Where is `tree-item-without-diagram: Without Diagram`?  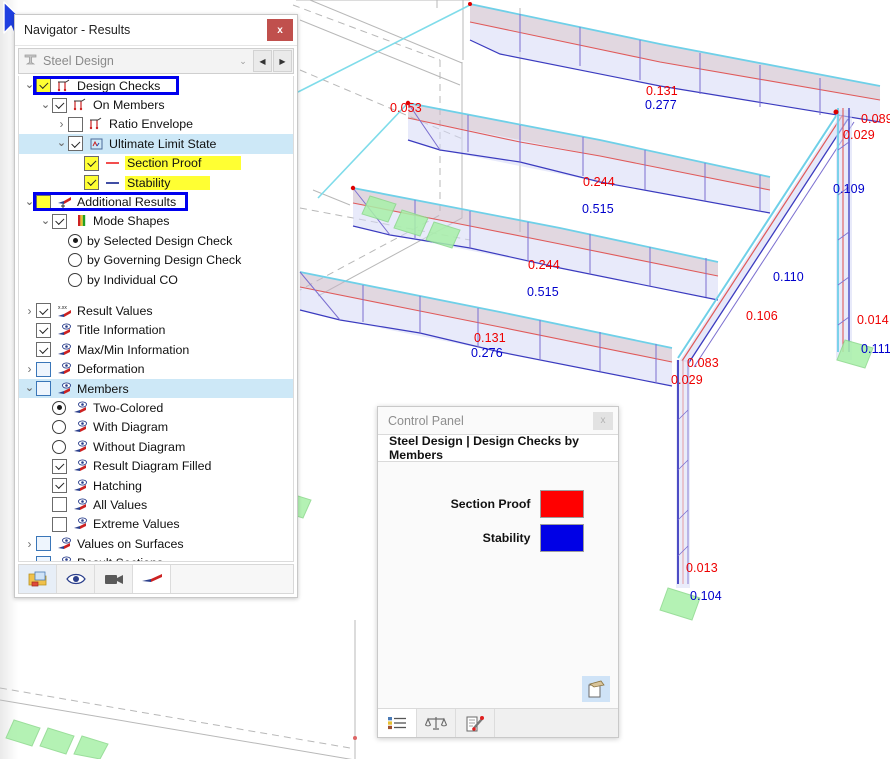
tree-item-without-diagram: Without Diagram is located at coordinates (156, 446).